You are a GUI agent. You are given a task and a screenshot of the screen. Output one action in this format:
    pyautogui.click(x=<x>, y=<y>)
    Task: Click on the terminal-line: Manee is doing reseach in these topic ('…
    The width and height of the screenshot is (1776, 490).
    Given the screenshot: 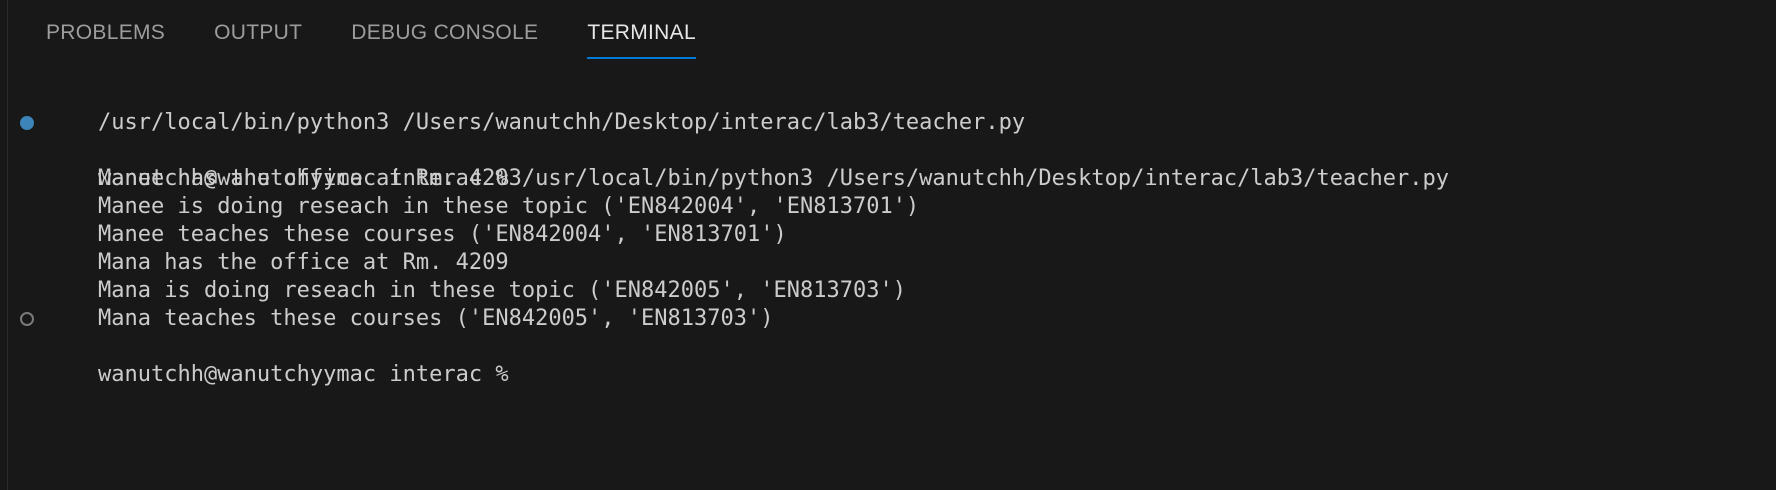 What is the action you would take?
    pyautogui.click(x=888, y=192)
    